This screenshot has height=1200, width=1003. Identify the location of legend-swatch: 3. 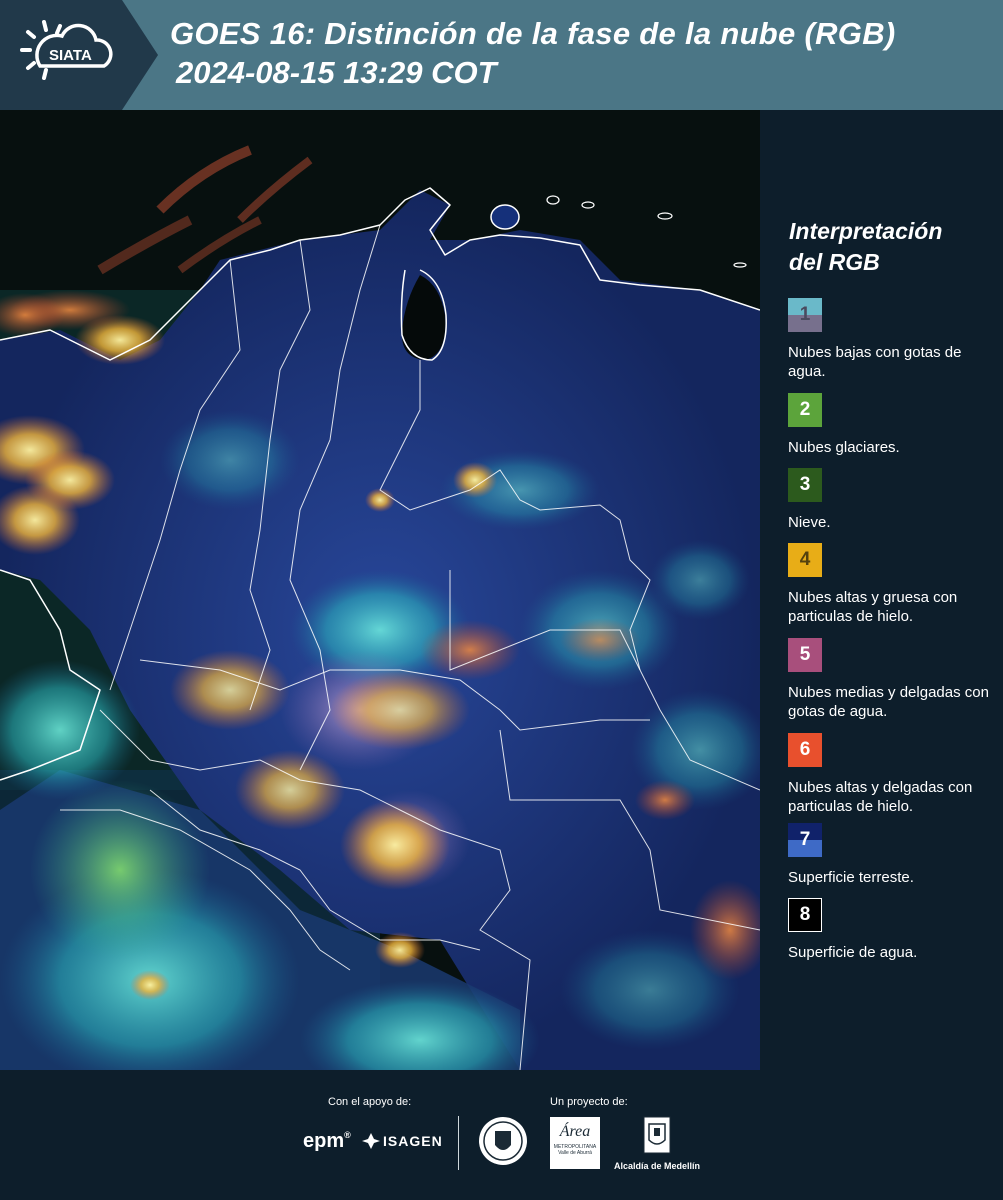
(805, 485).